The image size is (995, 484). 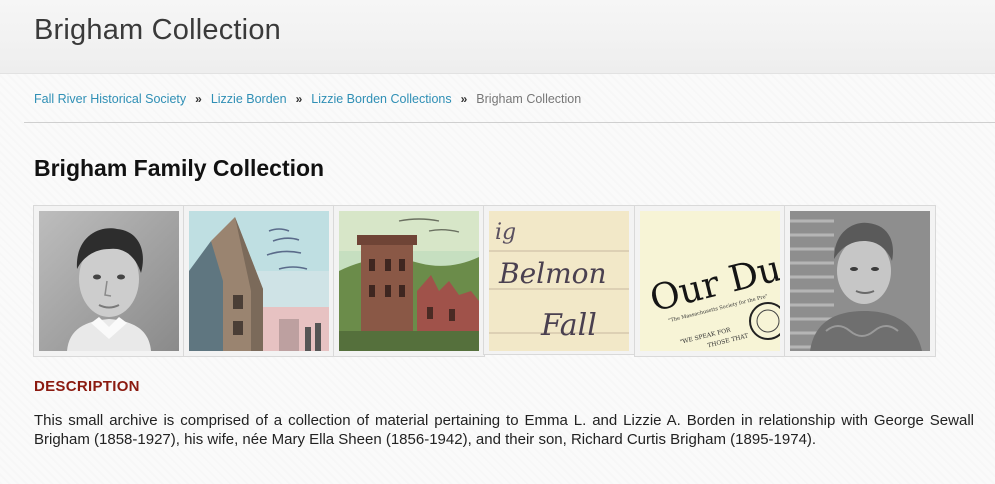 I want to click on page-title: Brigham Family Collection, so click(x=179, y=168).